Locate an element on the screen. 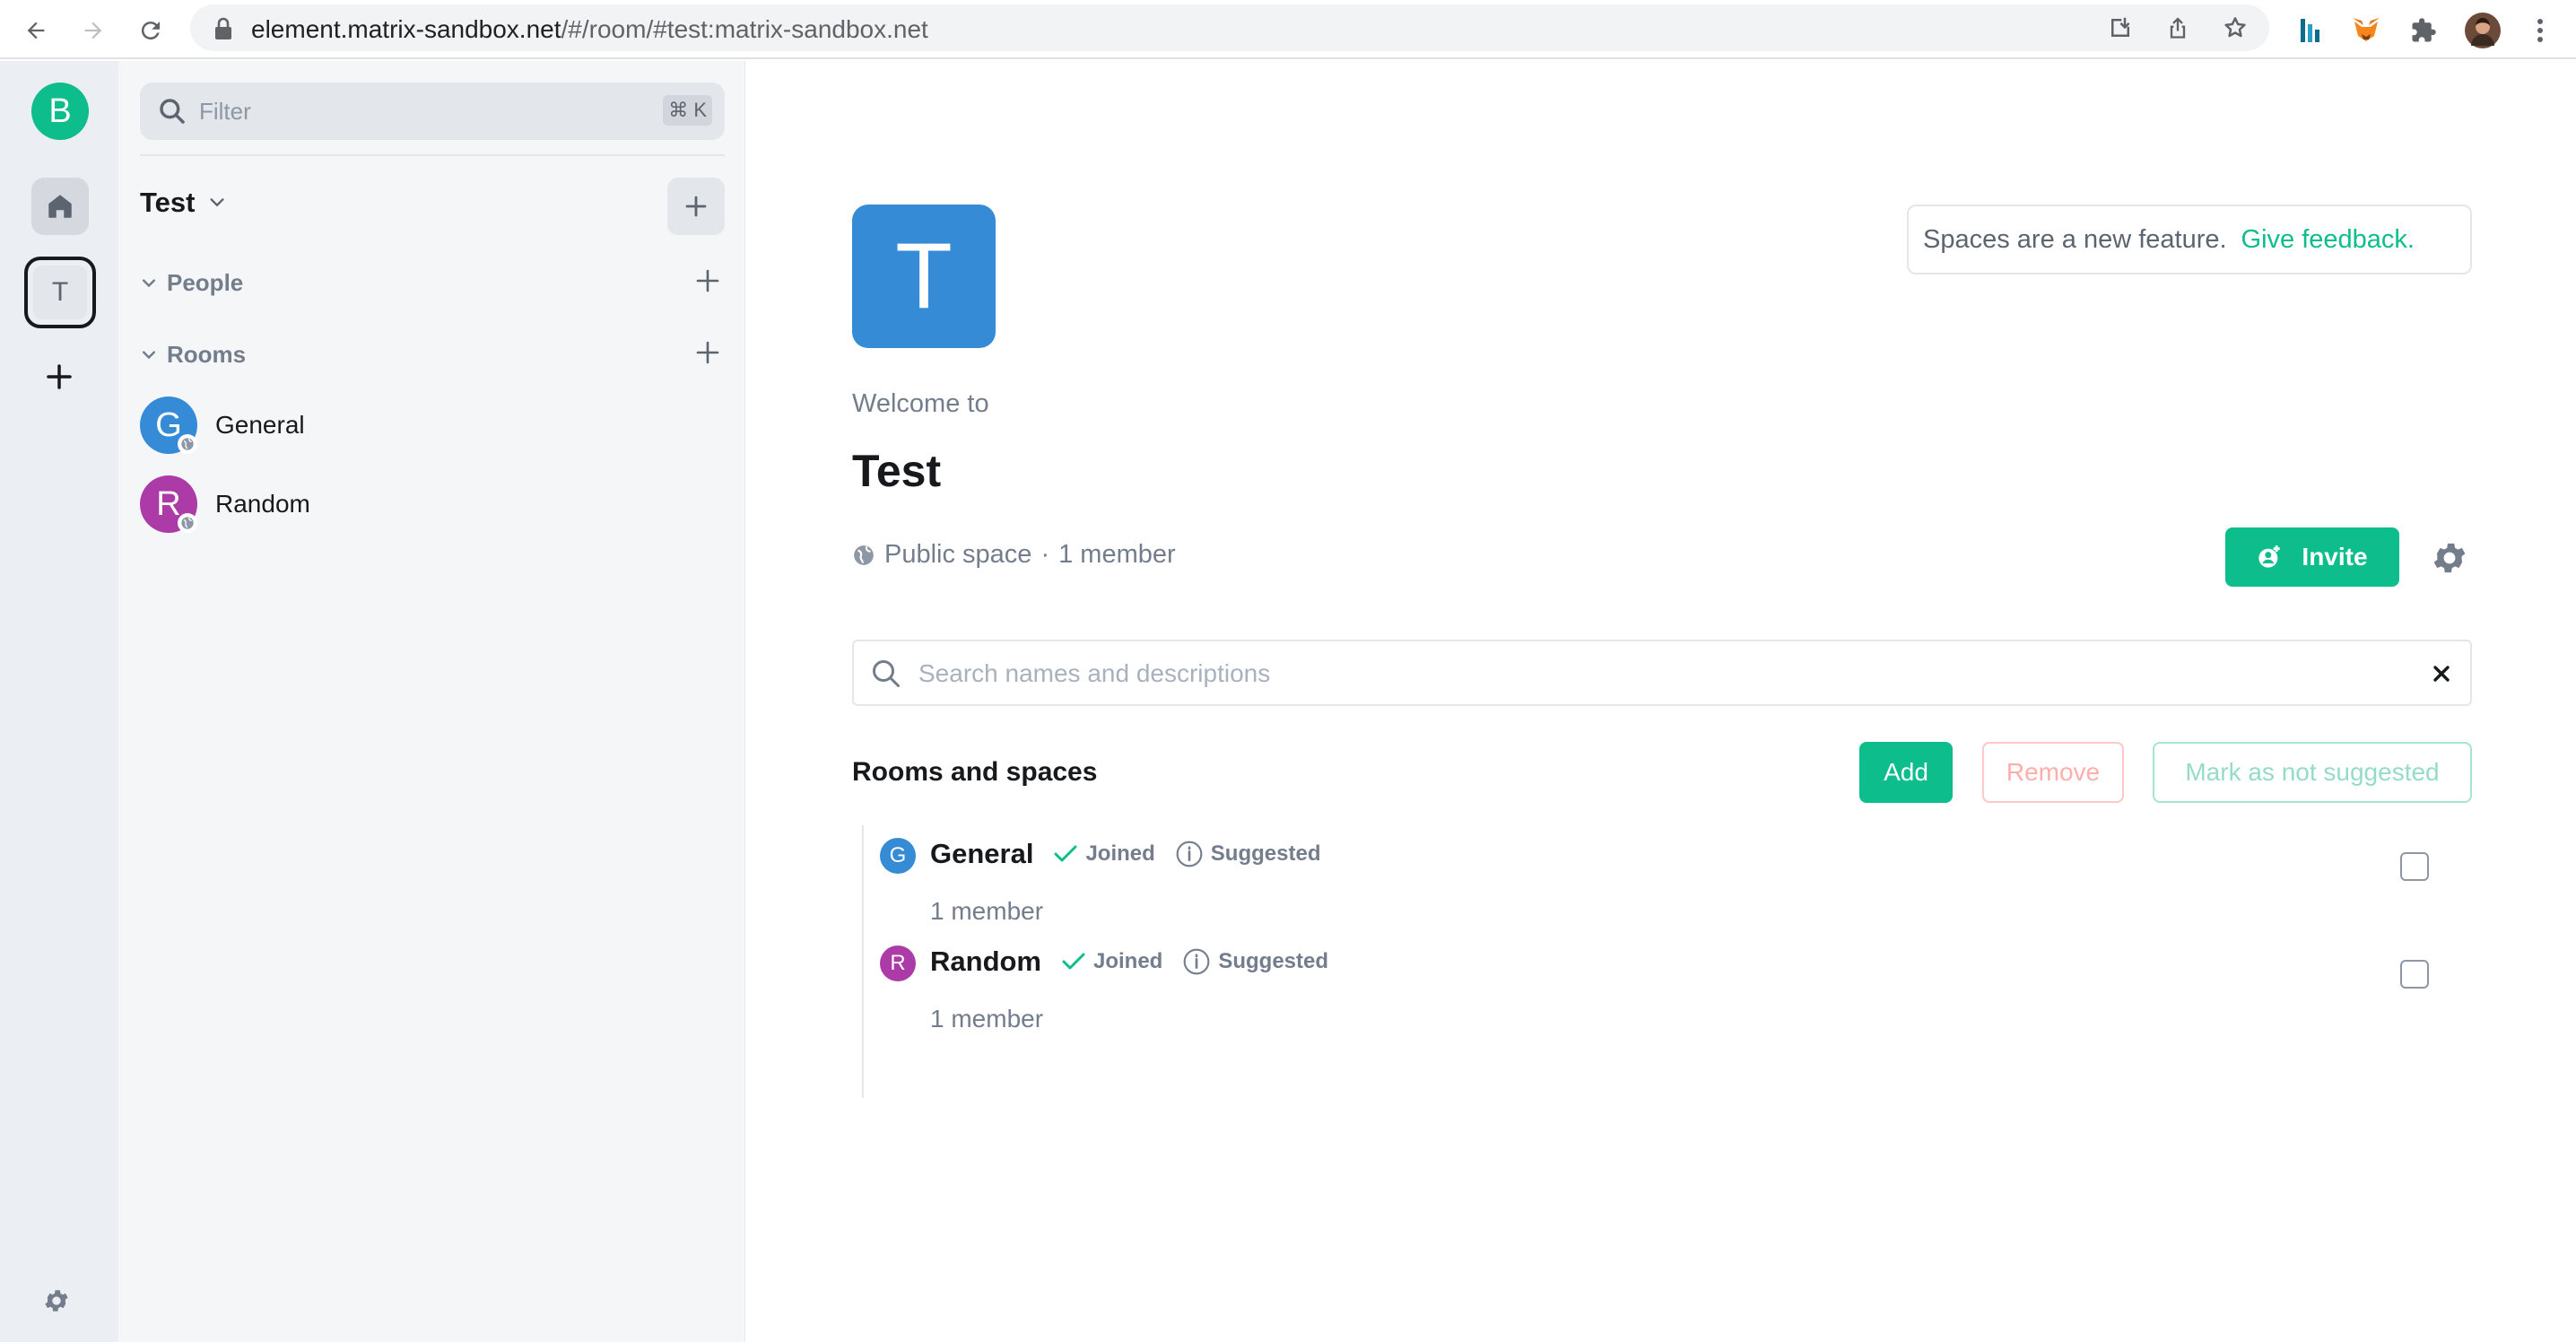  share-icon is located at coordinates (2178, 28).